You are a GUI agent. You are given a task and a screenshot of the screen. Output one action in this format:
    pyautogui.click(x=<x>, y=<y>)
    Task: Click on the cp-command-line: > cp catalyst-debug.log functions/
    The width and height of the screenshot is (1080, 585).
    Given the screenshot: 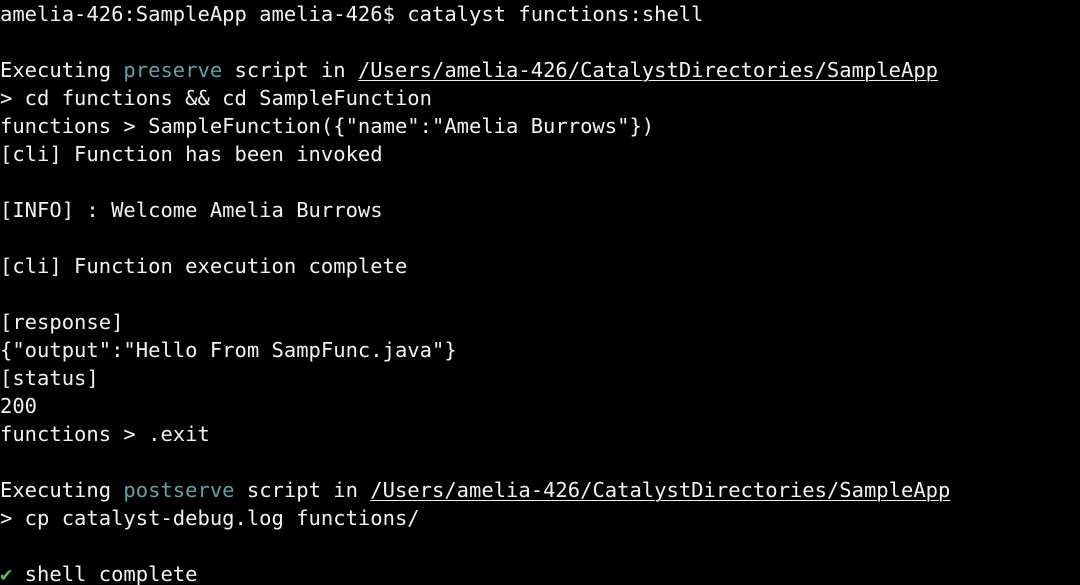 What is the action you would take?
    pyautogui.click(x=475, y=518)
    